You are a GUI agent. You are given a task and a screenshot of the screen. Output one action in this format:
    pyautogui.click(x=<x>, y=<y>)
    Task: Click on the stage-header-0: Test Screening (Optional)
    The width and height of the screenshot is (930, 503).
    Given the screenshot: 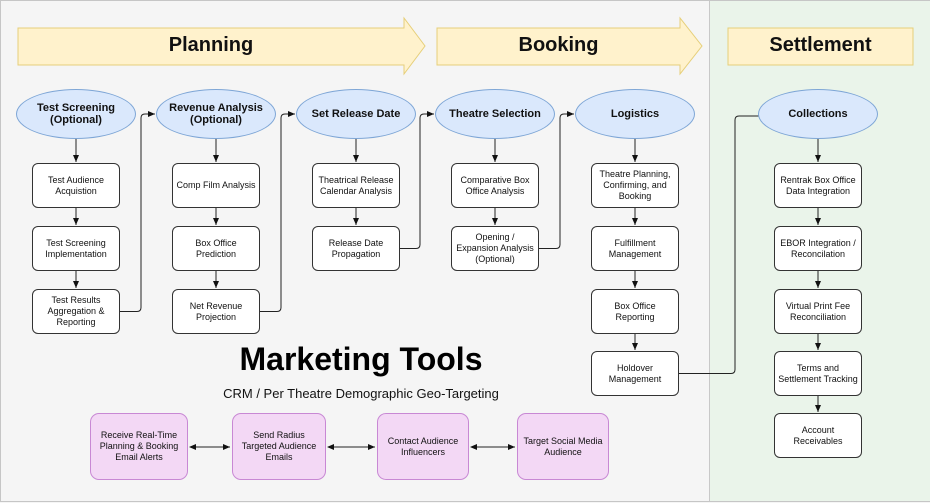 What is the action you would take?
    pyautogui.click(x=76, y=114)
    